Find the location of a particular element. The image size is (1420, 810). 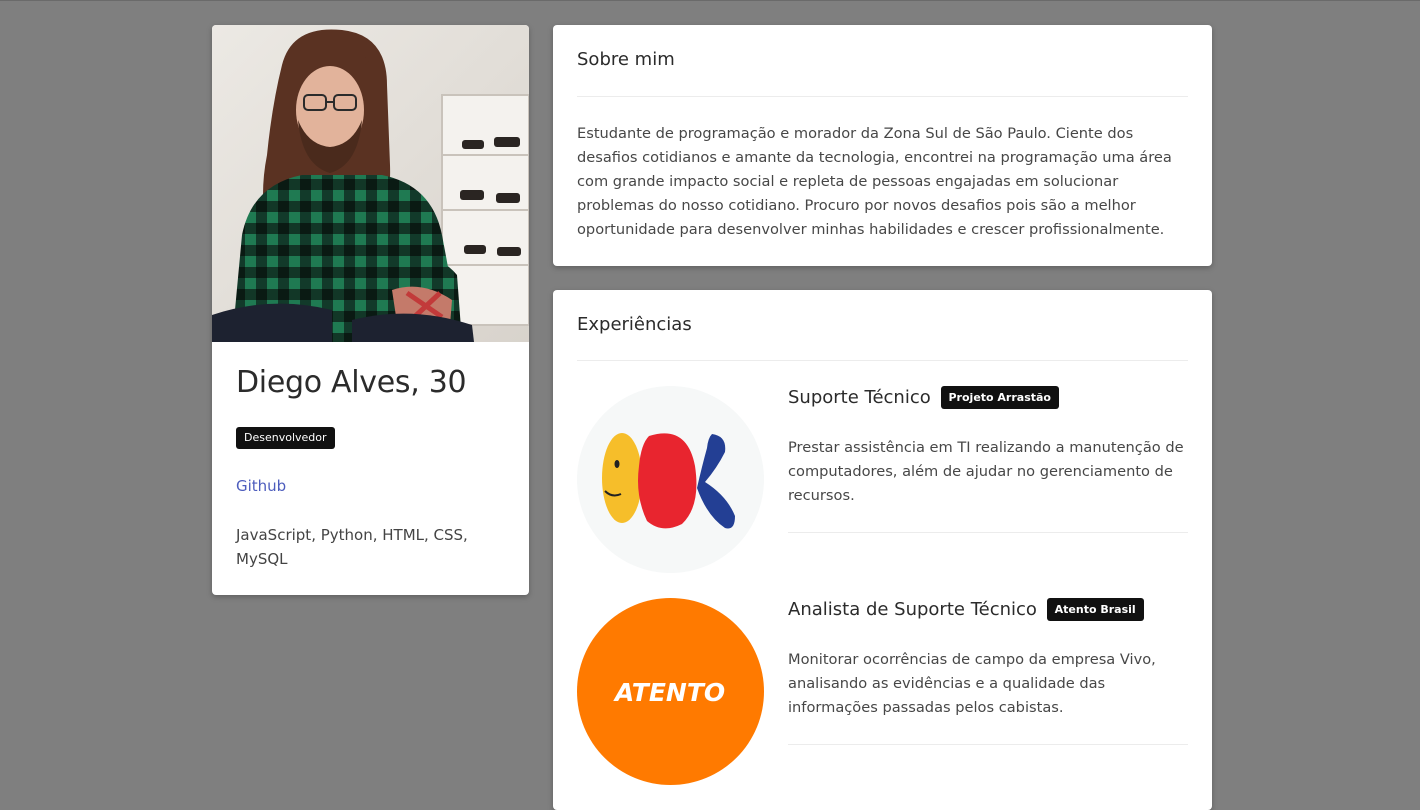

github-link: Github is located at coordinates (261, 486).